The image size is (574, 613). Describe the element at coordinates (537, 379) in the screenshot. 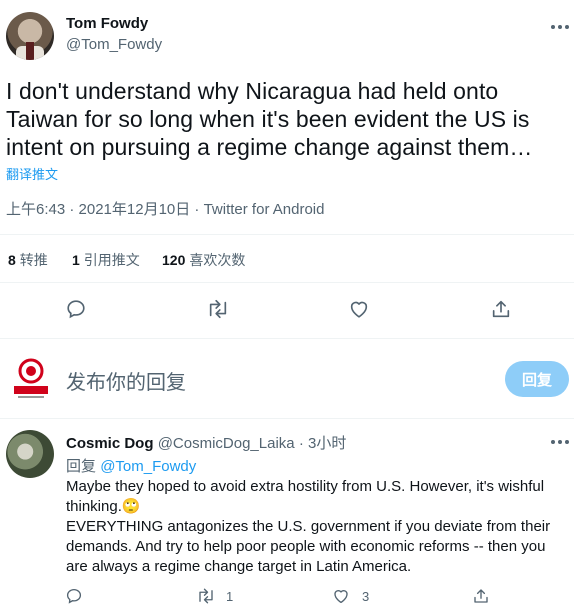

I see `reply-button: 回复` at that location.